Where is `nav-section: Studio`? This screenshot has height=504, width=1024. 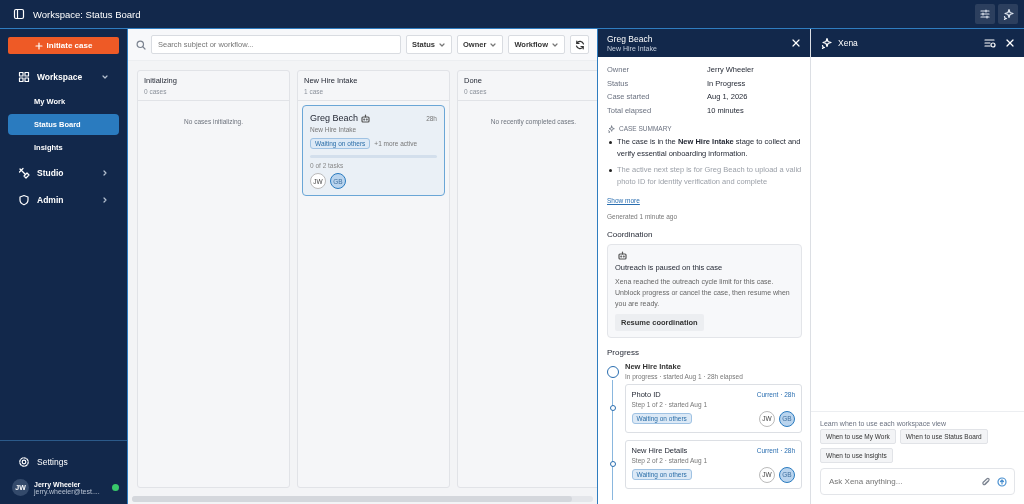 nav-section: Studio is located at coordinates (63, 173).